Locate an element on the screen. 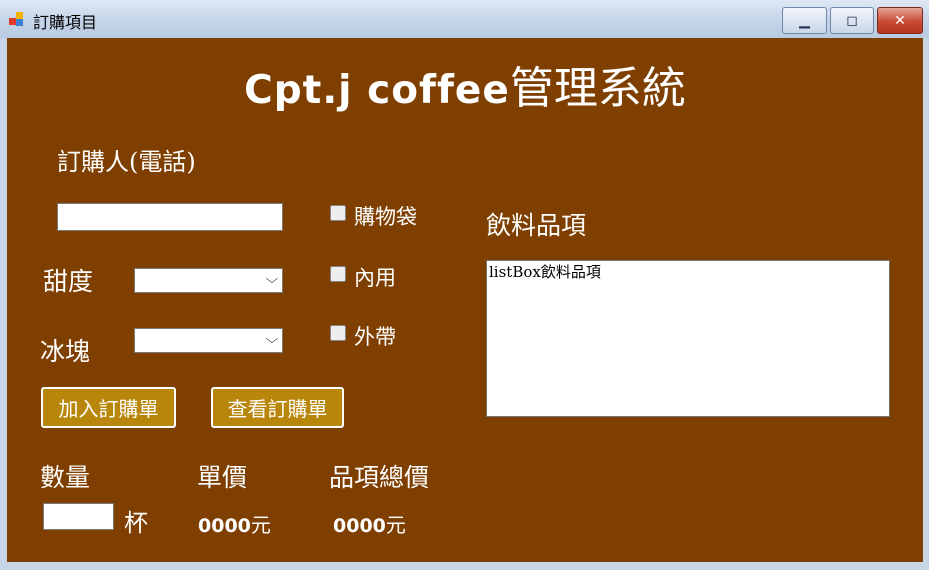 The width and height of the screenshot is (929, 570). minimize-icon: ▁ is located at coordinates (804, 20).